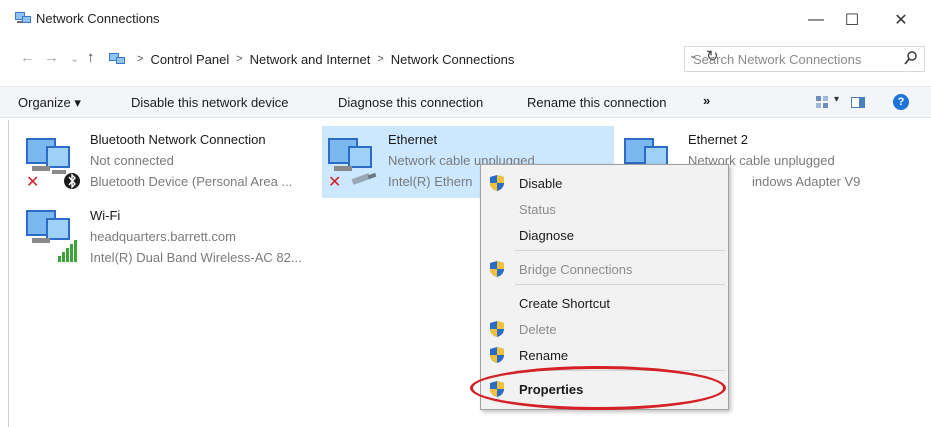 This screenshot has width=931, height=427. I want to click on search-input: Search Network Connections, so click(804, 59).